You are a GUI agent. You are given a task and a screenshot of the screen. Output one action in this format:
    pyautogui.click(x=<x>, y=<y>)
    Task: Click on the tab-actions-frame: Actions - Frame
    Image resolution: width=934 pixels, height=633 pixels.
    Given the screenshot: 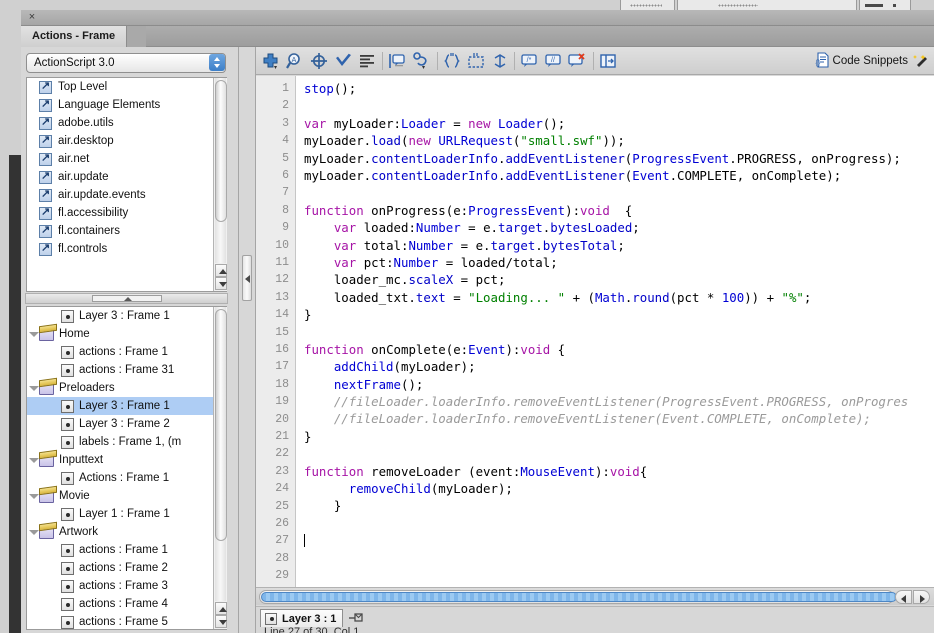 What is the action you would take?
    pyautogui.click(x=74, y=36)
    